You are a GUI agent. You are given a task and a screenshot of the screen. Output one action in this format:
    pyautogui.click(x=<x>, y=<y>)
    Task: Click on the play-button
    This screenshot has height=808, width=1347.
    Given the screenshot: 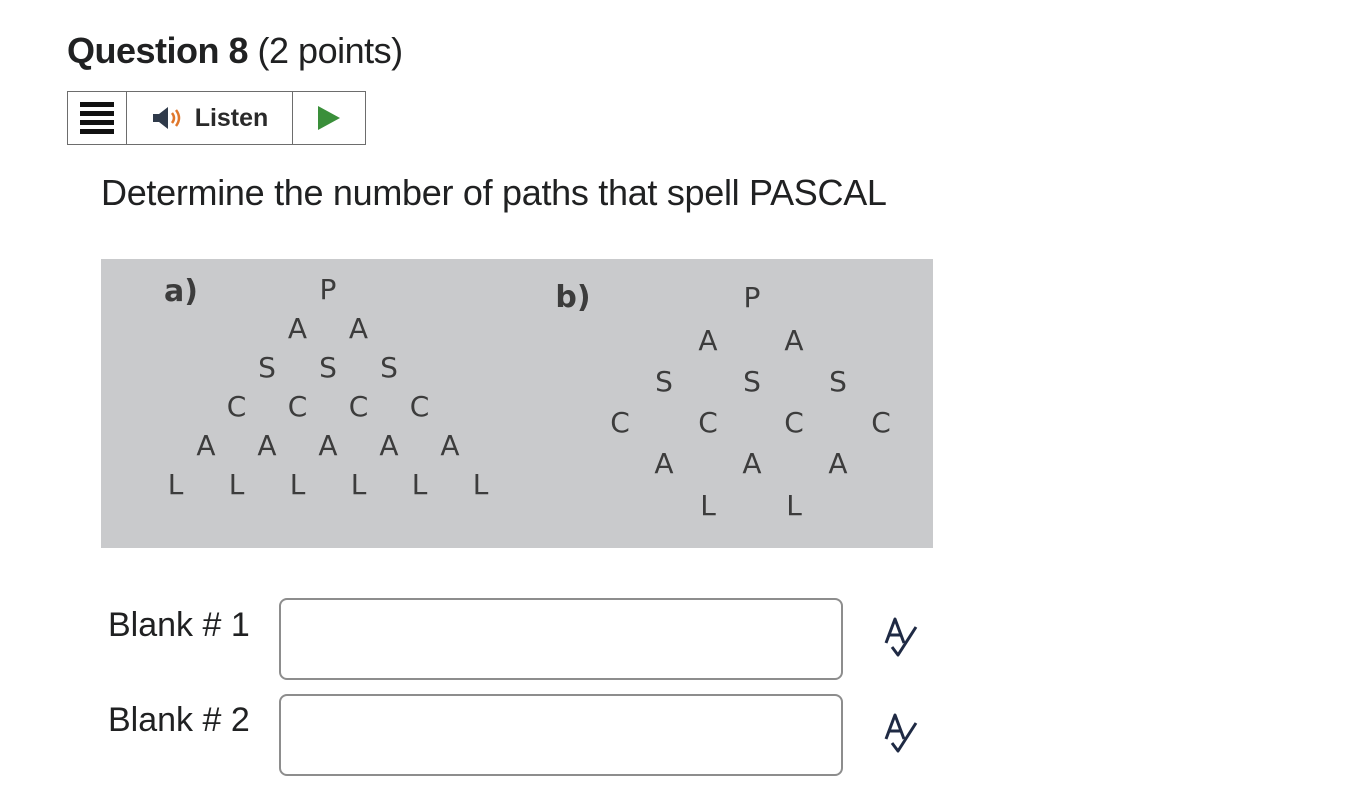 What is the action you would take?
    pyautogui.click(x=329, y=118)
    